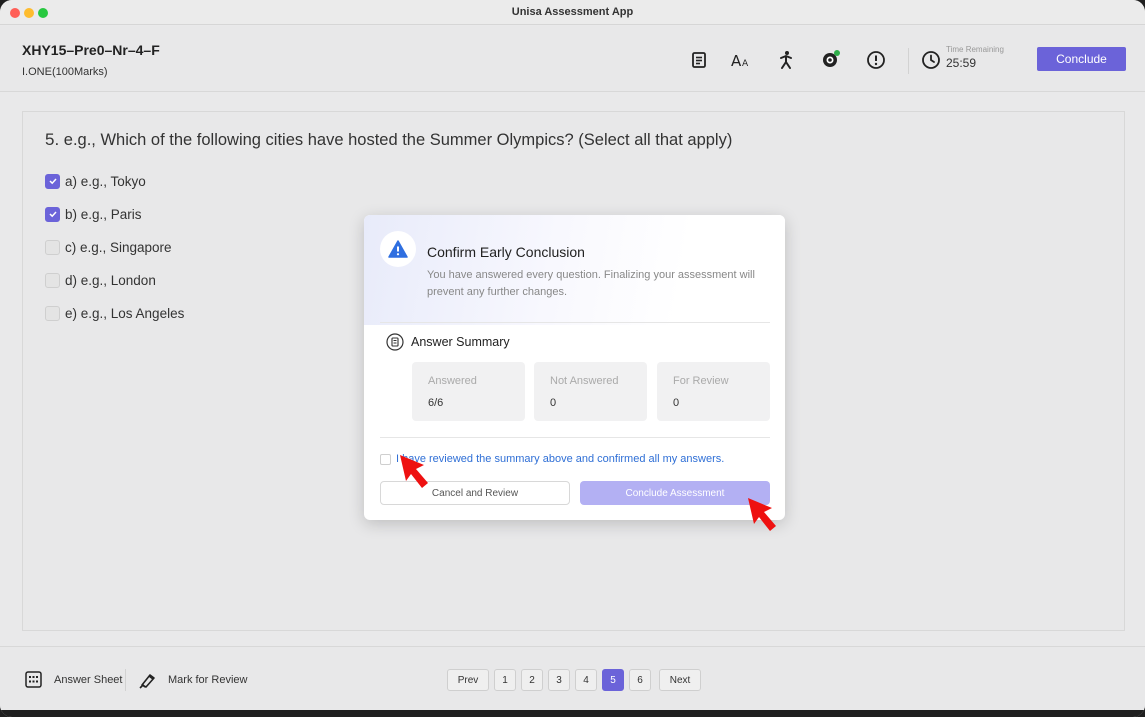 The image size is (1145, 717). What do you see at coordinates (103, 214) in the screenshot?
I see `option-label: b) e.g., Paris` at bounding box center [103, 214].